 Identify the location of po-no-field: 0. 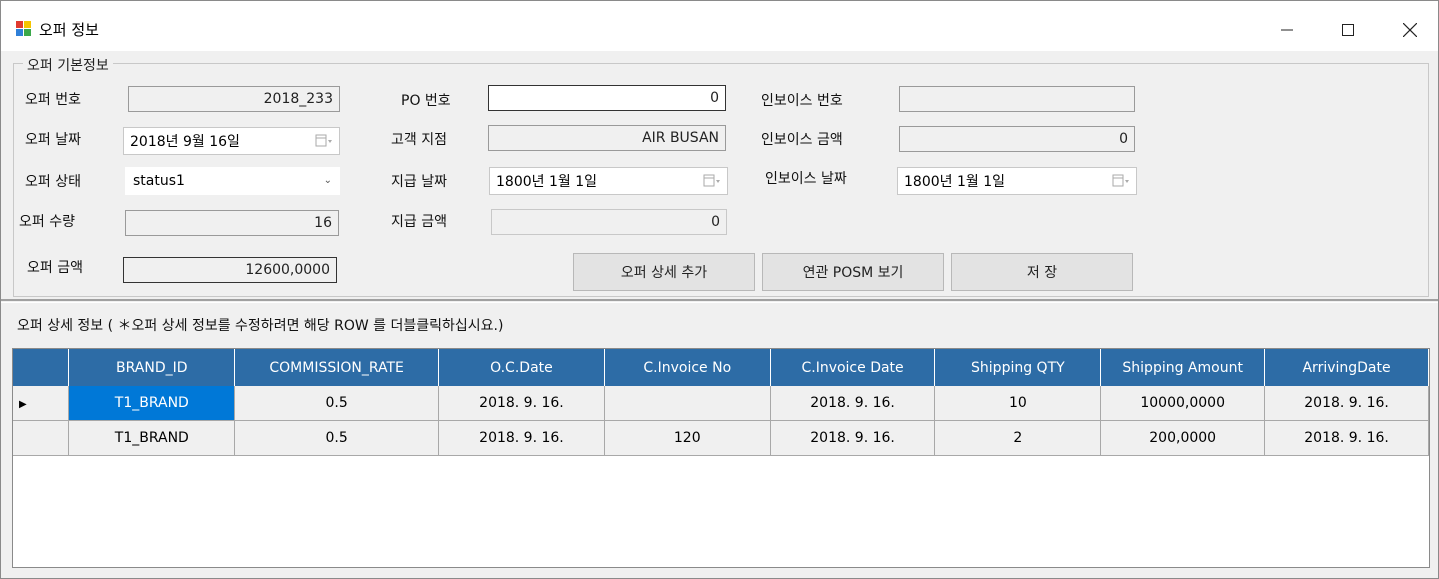
(607, 98).